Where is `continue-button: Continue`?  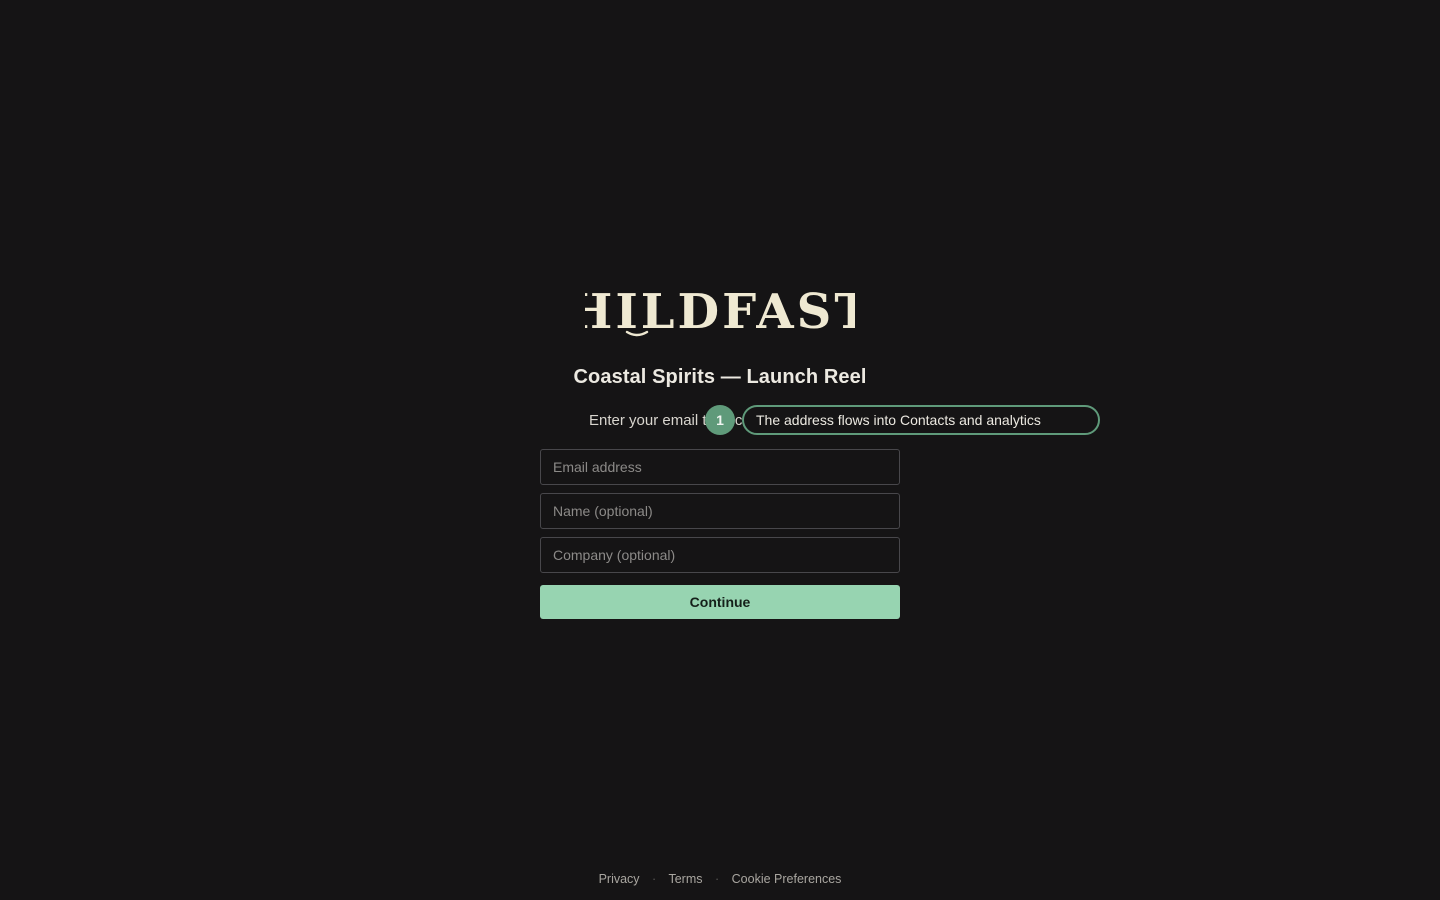
continue-button: Continue is located at coordinates (720, 602).